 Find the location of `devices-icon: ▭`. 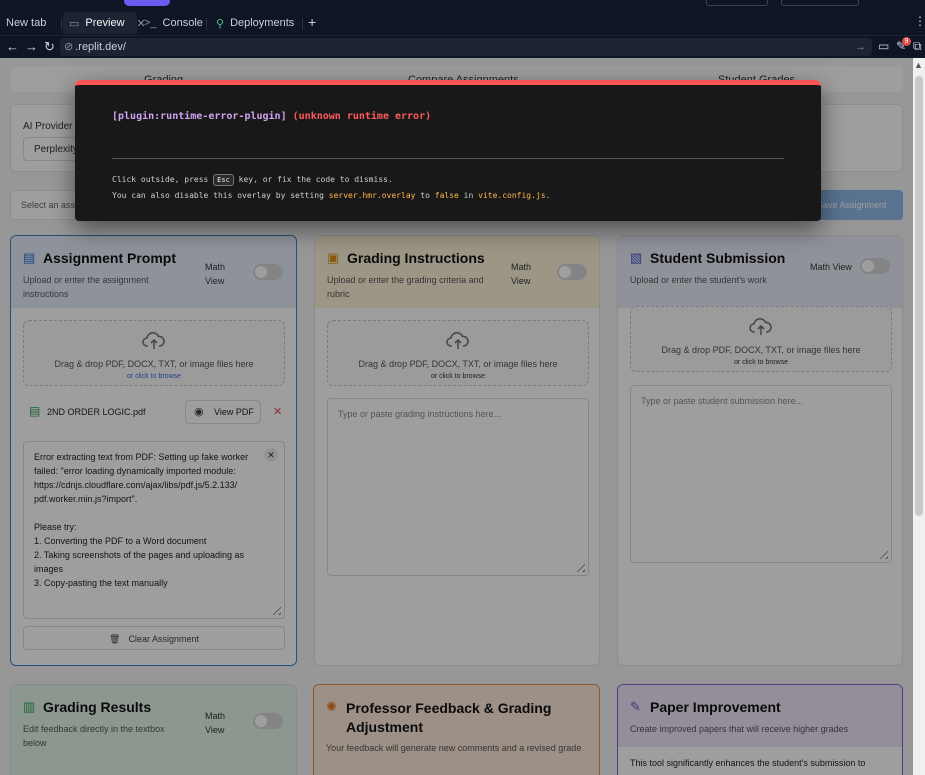

devices-icon: ▭ is located at coordinates (883, 46).